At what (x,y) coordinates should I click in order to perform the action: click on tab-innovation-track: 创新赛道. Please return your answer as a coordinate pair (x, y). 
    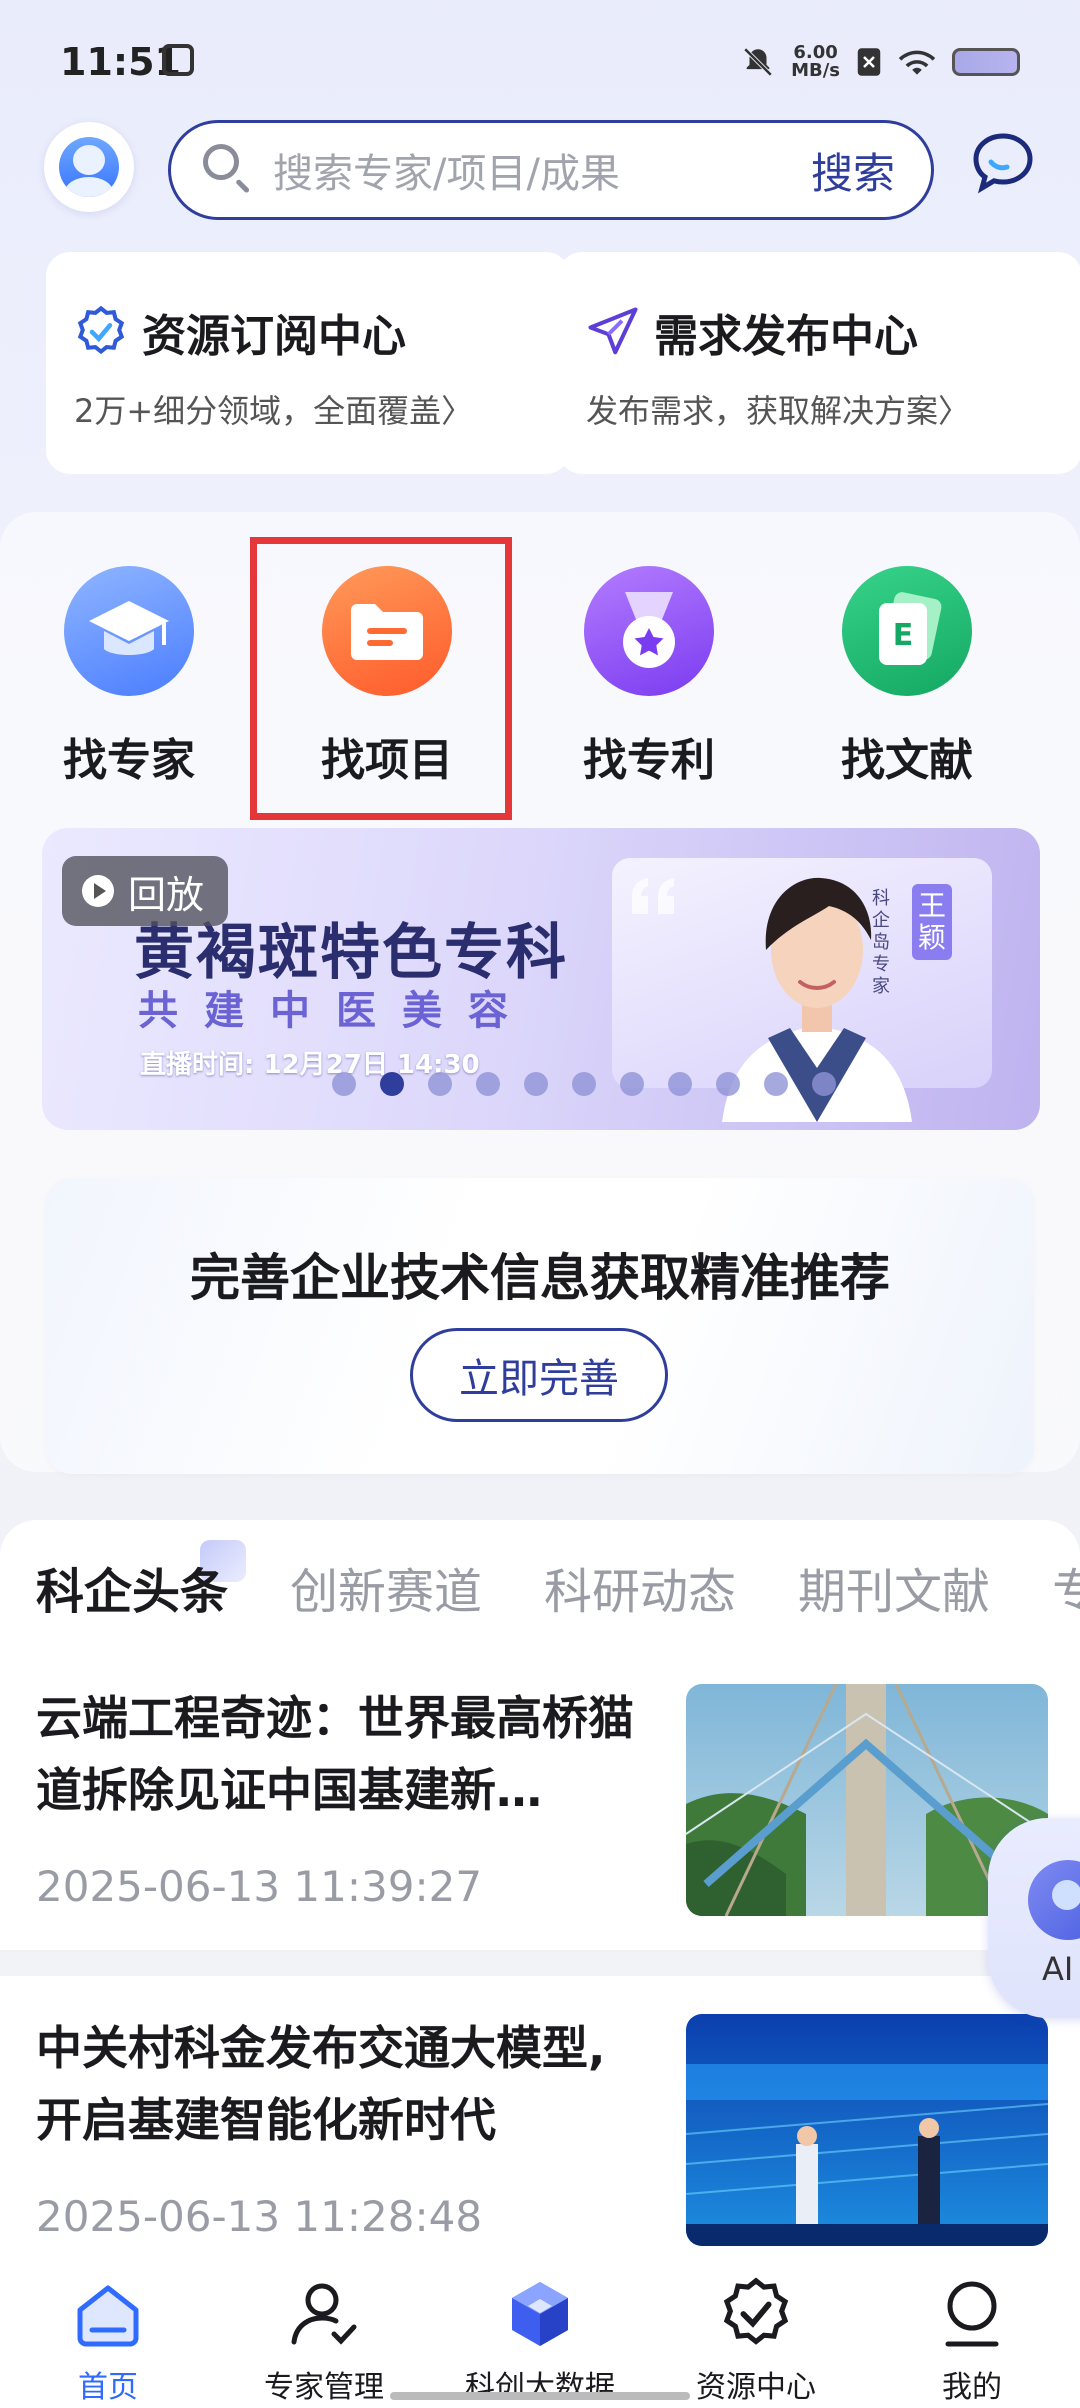
    Looking at the image, I should click on (386, 1587).